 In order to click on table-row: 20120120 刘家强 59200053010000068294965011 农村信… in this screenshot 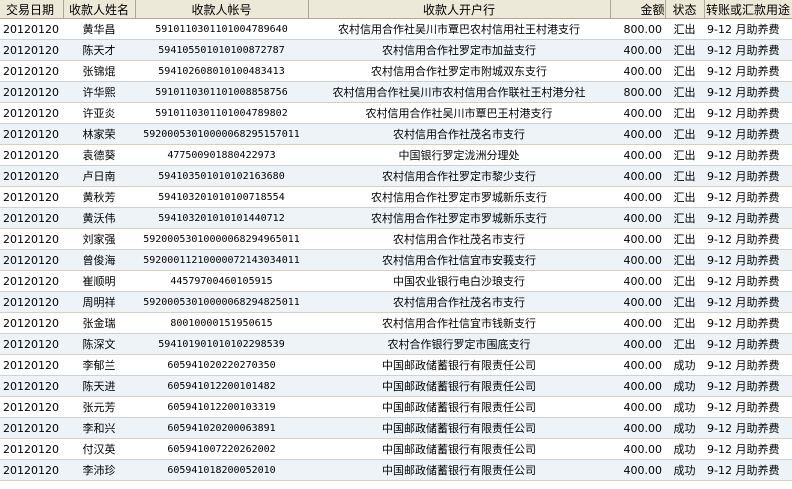, I will do `click(396, 239)`.